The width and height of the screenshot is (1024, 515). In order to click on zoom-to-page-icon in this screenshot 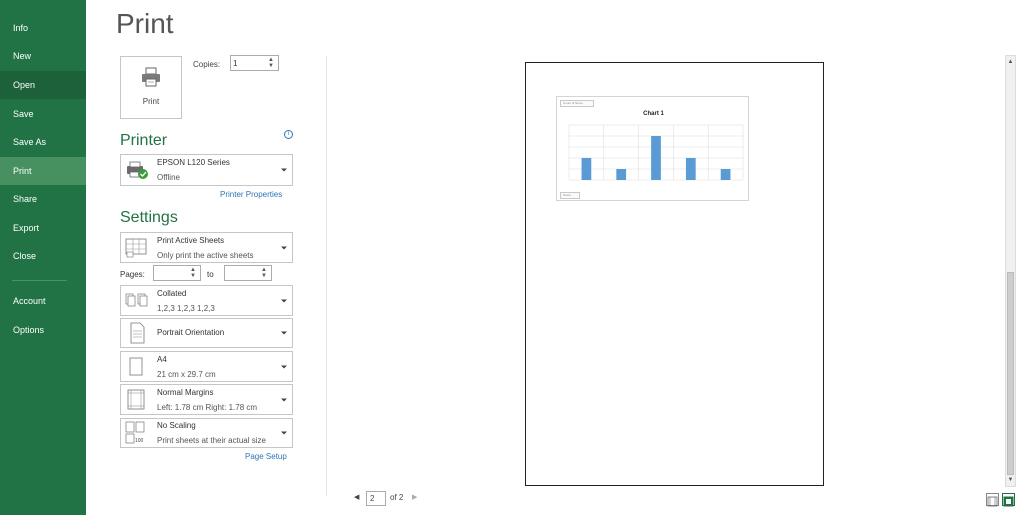, I will do `click(1008, 501)`.